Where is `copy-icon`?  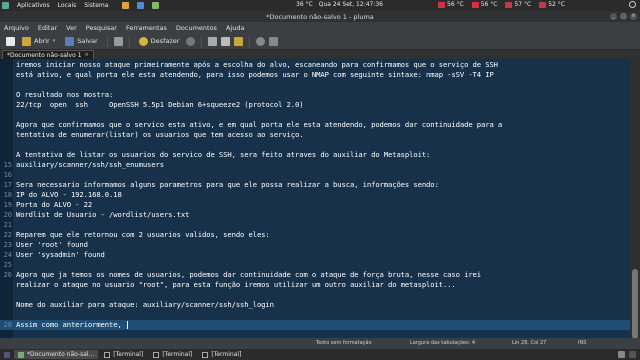 copy-icon is located at coordinates (226, 41).